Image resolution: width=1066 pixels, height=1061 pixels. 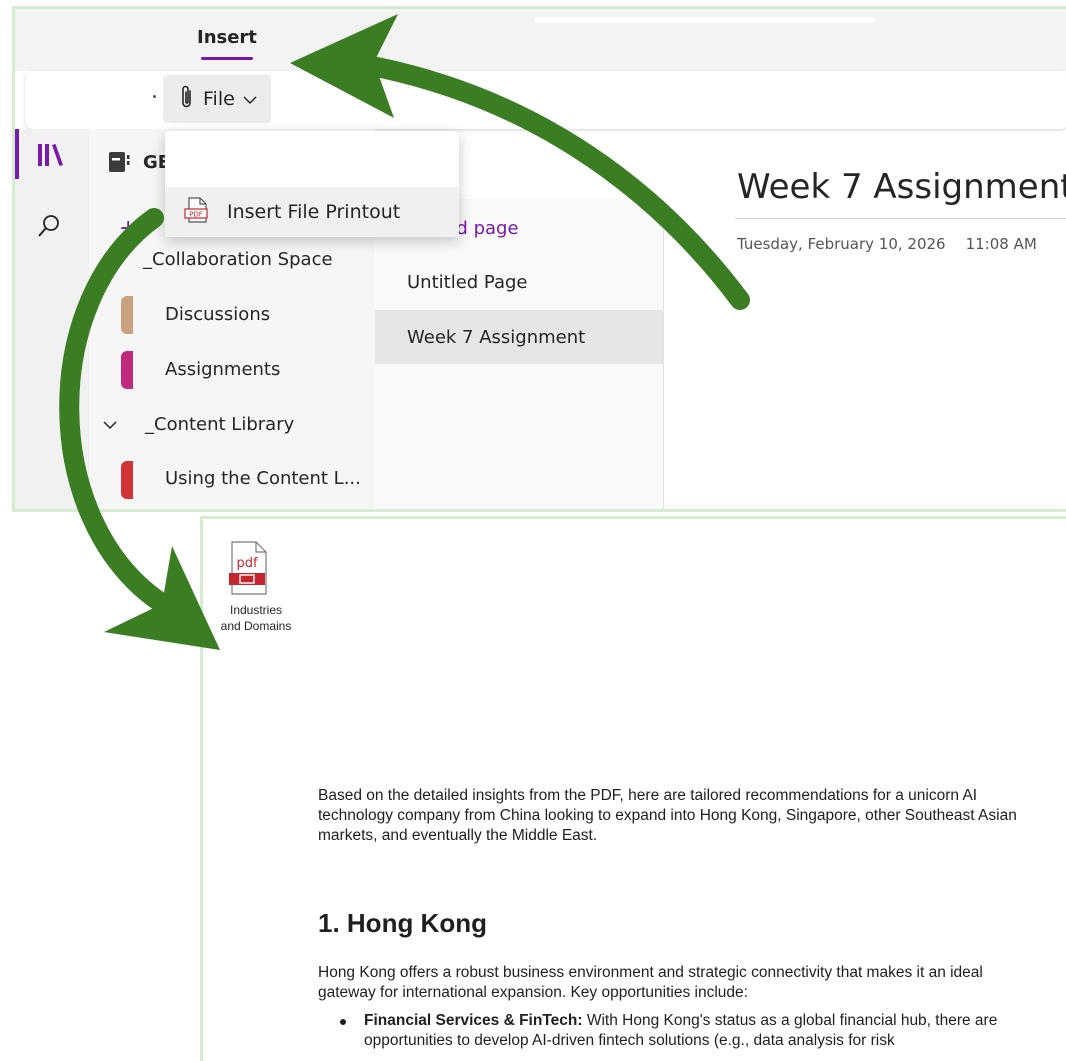 What do you see at coordinates (217, 314) in the screenshot?
I see `section-discussions: Discussions` at bounding box center [217, 314].